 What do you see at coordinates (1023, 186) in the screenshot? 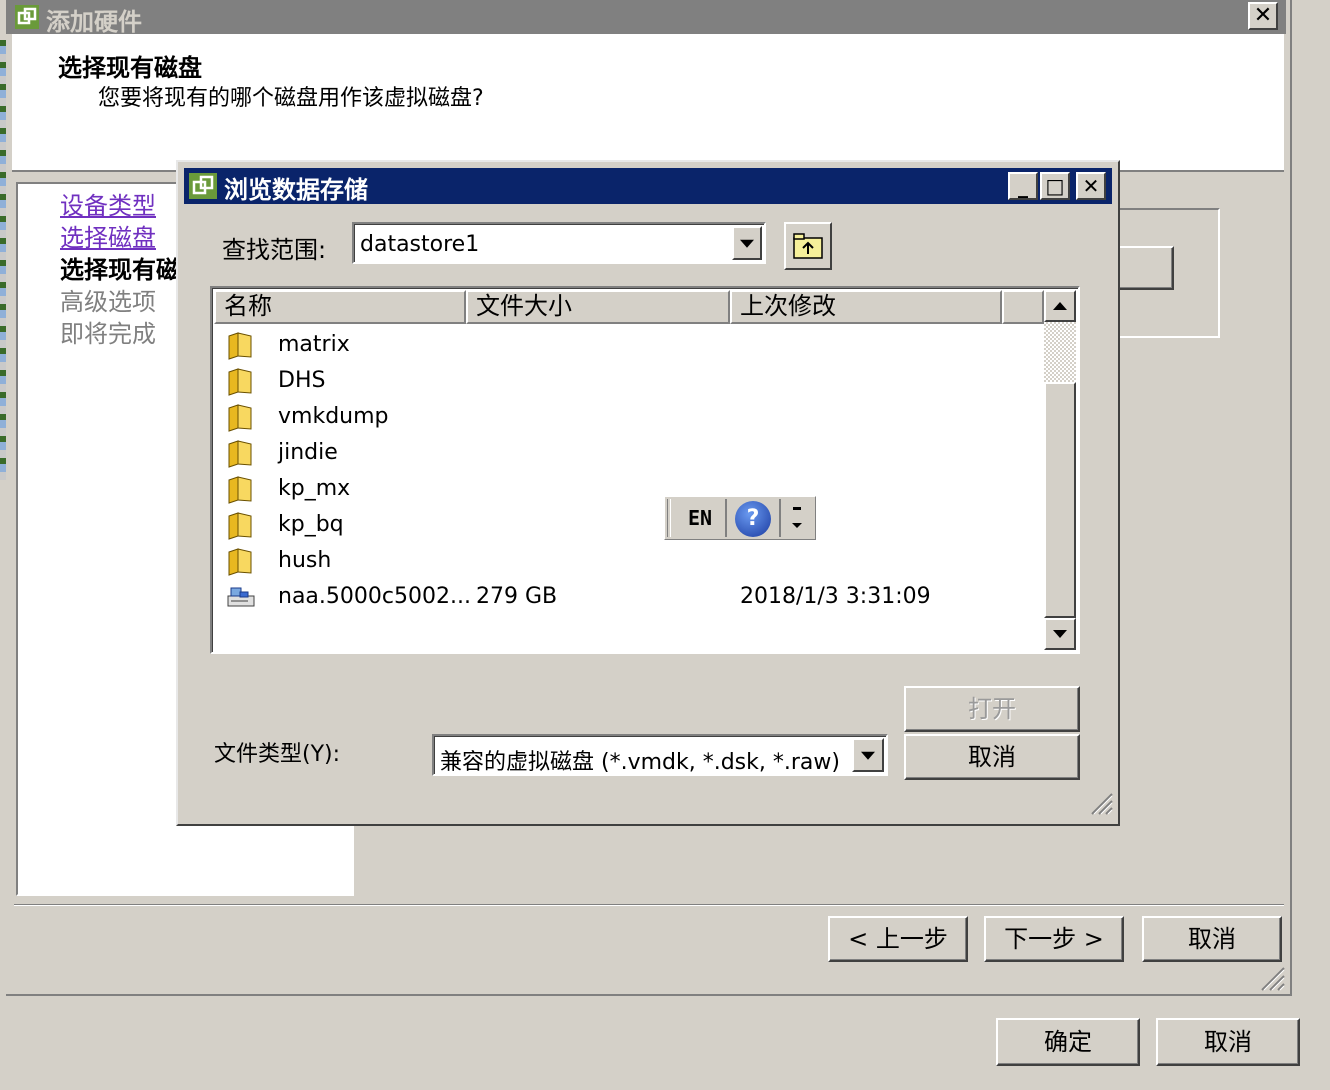
I see `minimize-button: _` at bounding box center [1023, 186].